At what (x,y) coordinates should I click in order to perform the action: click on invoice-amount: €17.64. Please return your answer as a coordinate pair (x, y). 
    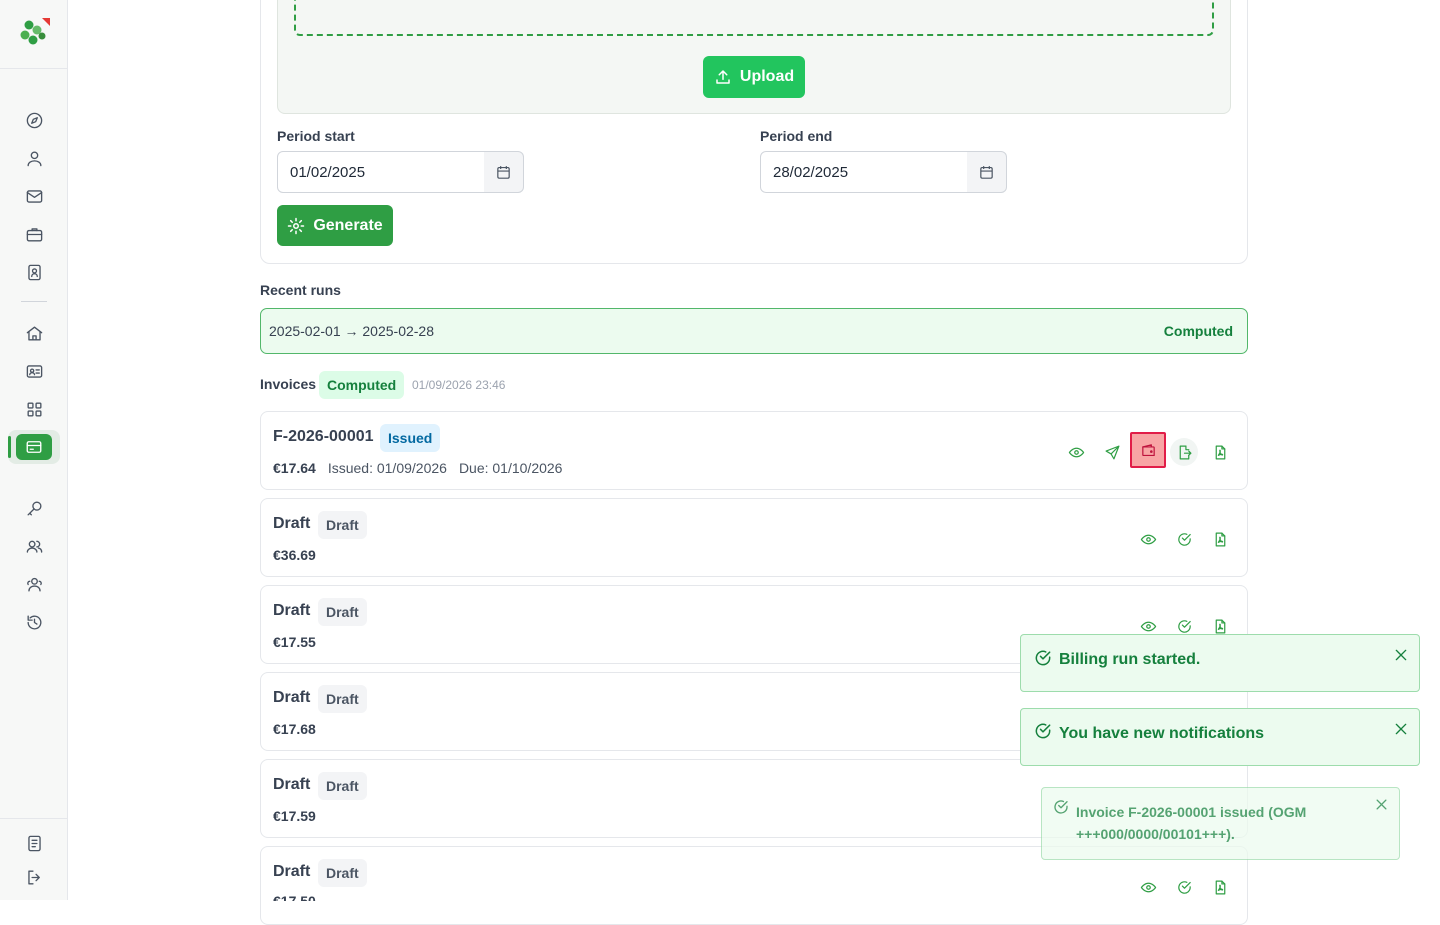
    Looking at the image, I should click on (294, 468).